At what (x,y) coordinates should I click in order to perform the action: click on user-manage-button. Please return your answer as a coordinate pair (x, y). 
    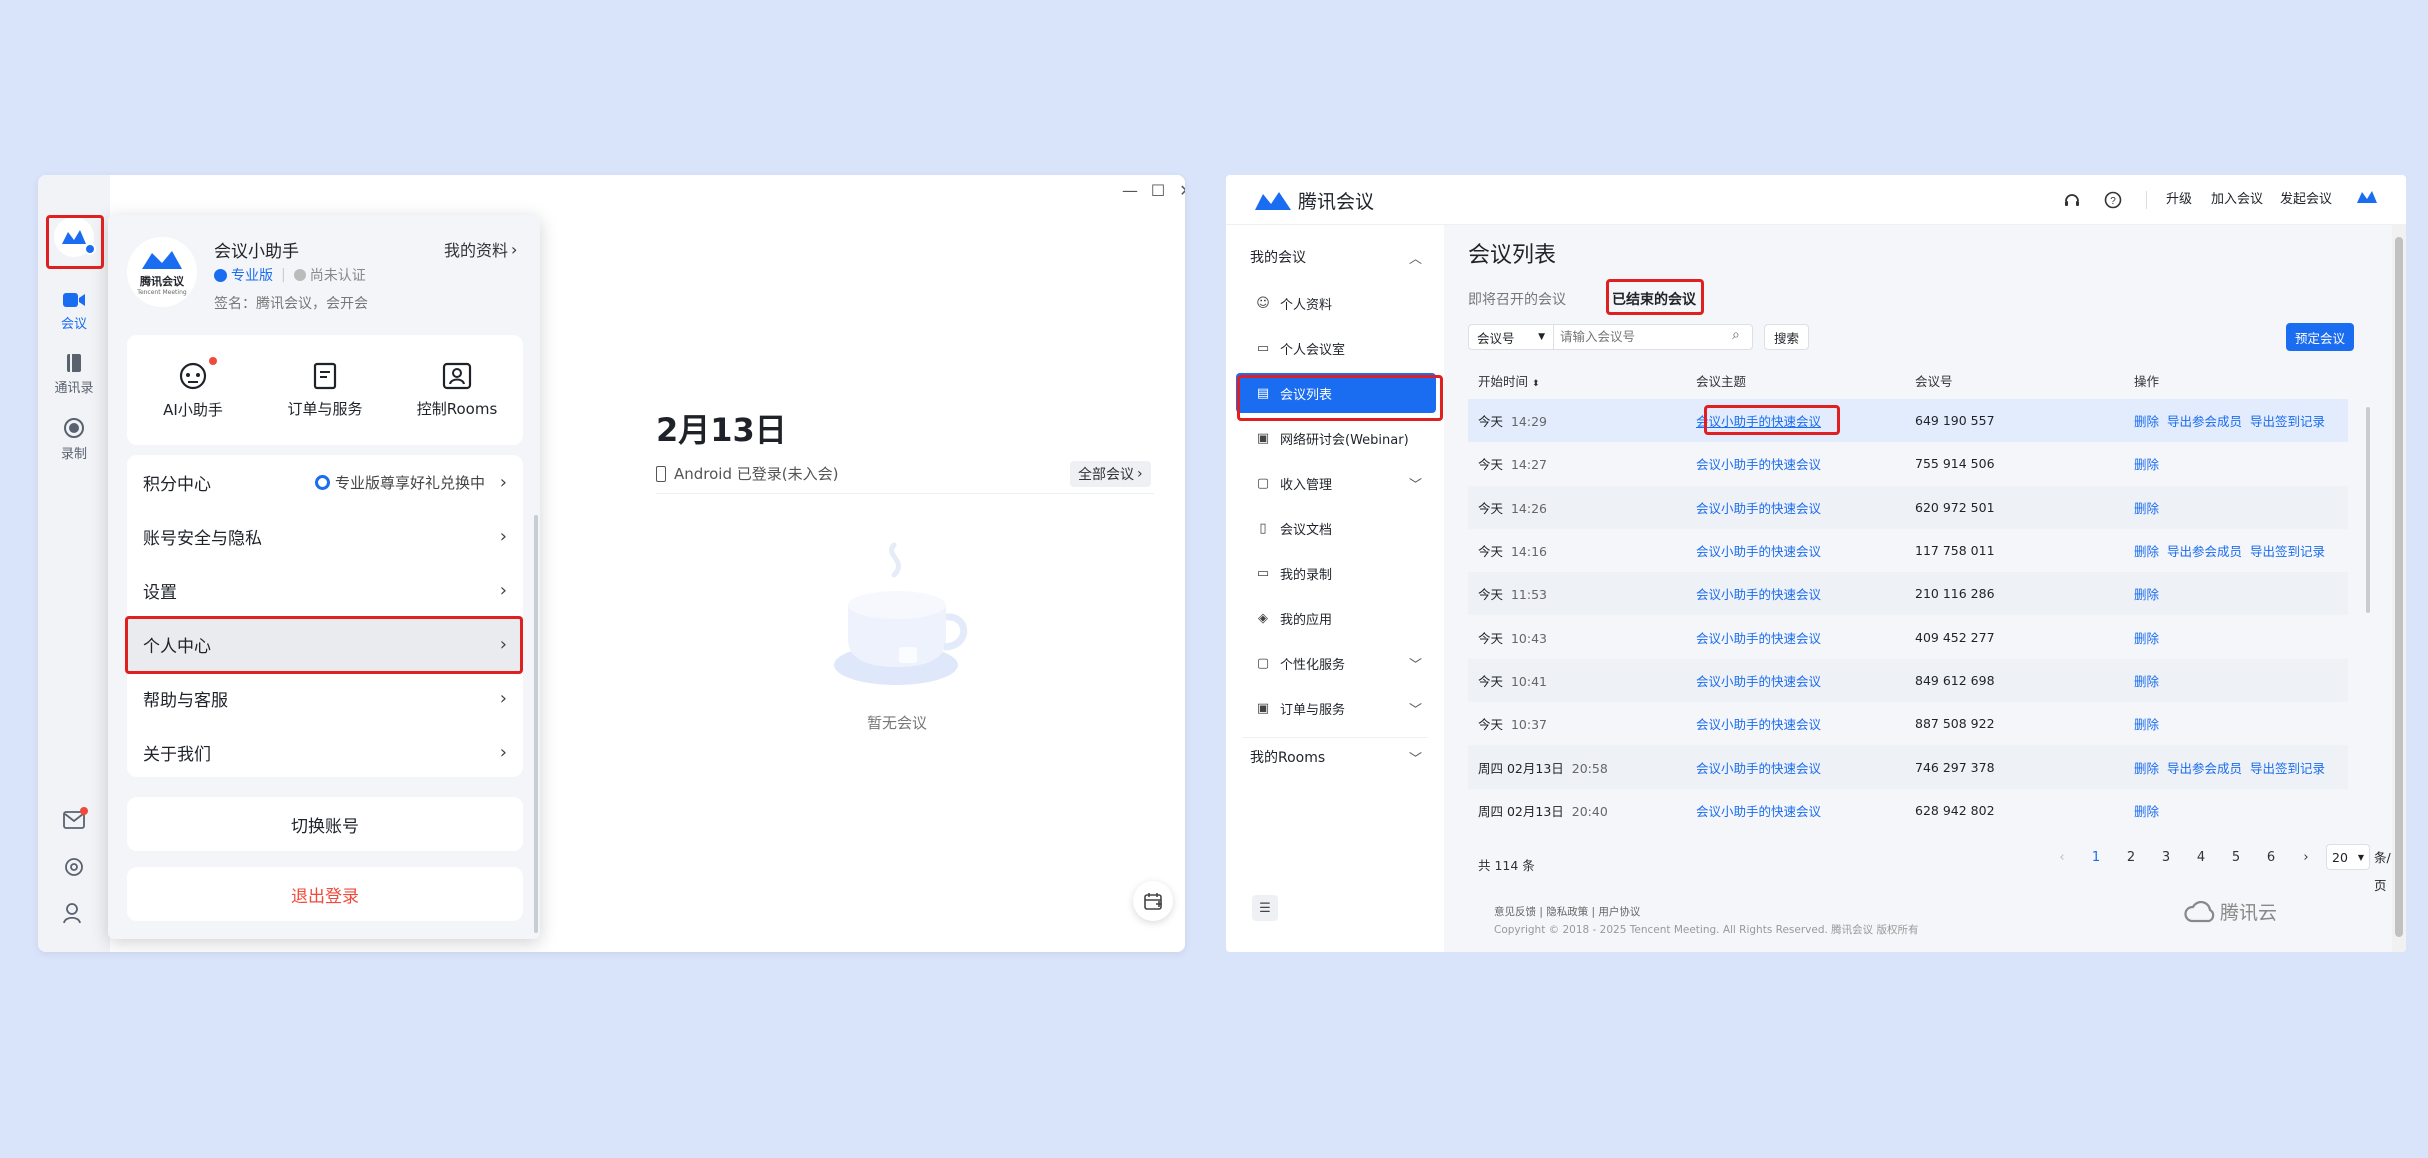
    Looking at the image, I should click on (74, 915).